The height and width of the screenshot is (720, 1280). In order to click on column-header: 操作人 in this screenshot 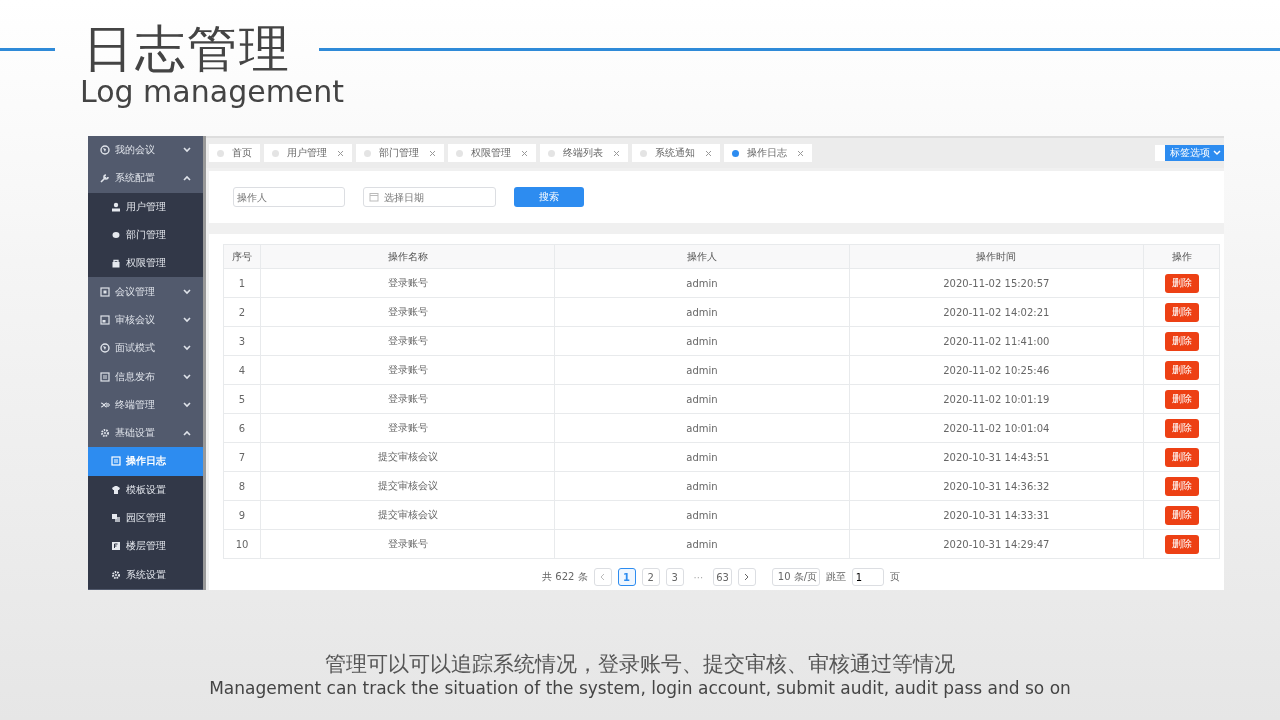, I will do `click(702, 256)`.